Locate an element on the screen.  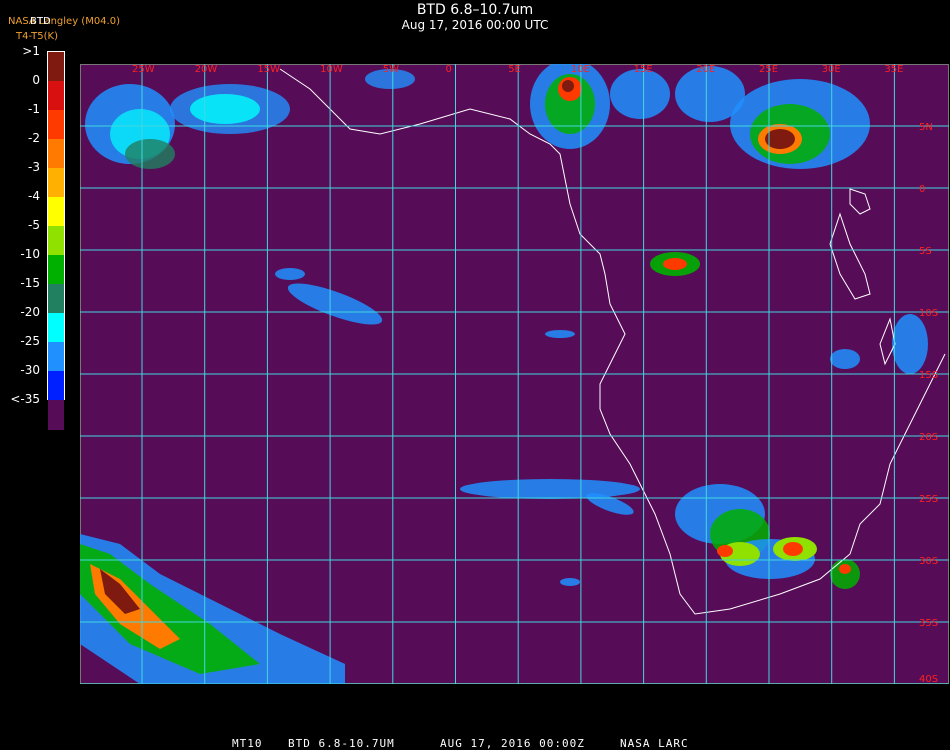
longitude-label: 25W is located at coordinates (143, 69).